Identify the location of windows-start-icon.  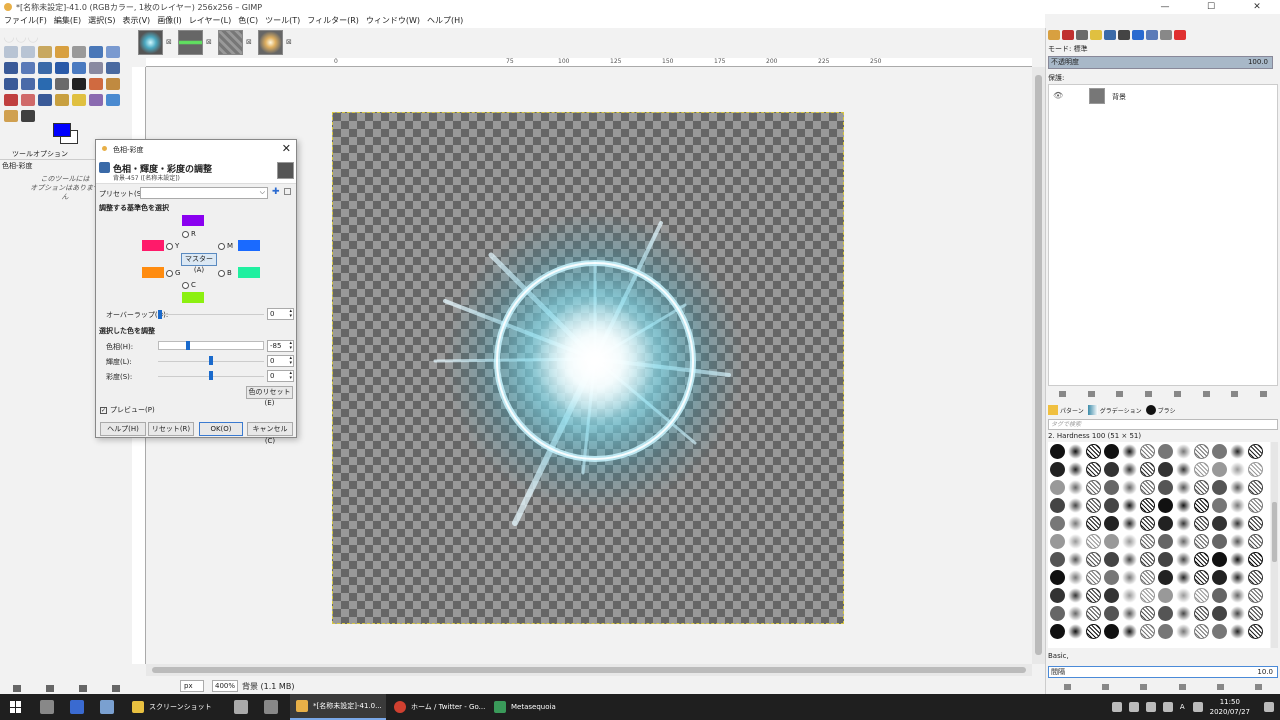
(16, 707).